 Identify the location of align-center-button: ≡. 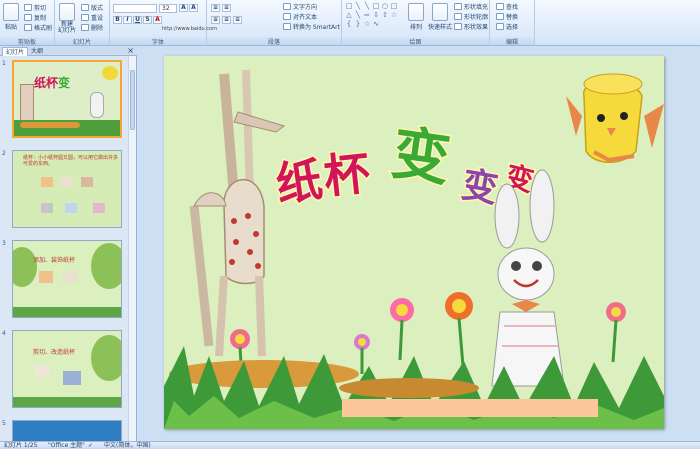
(226, 20).